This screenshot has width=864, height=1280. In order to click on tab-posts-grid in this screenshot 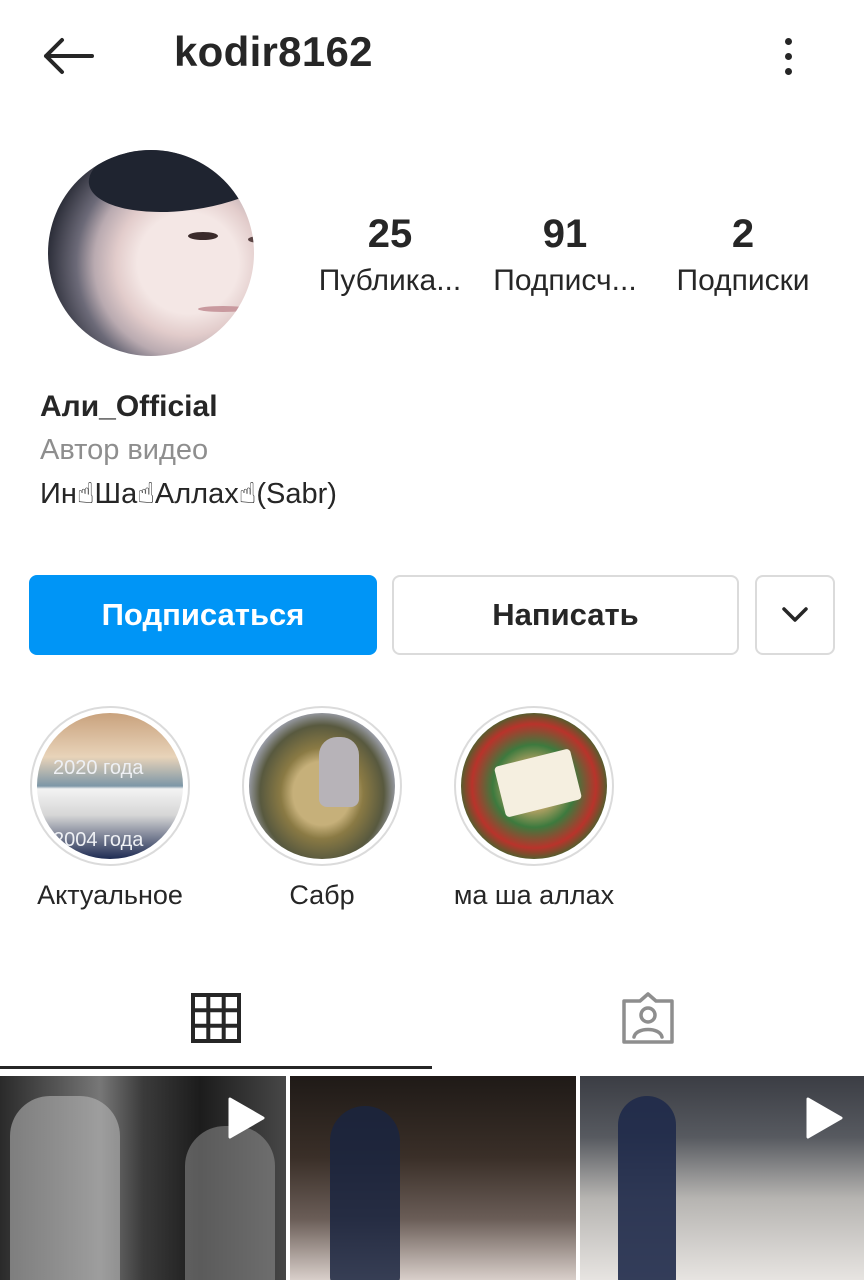, I will do `click(216, 1018)`.